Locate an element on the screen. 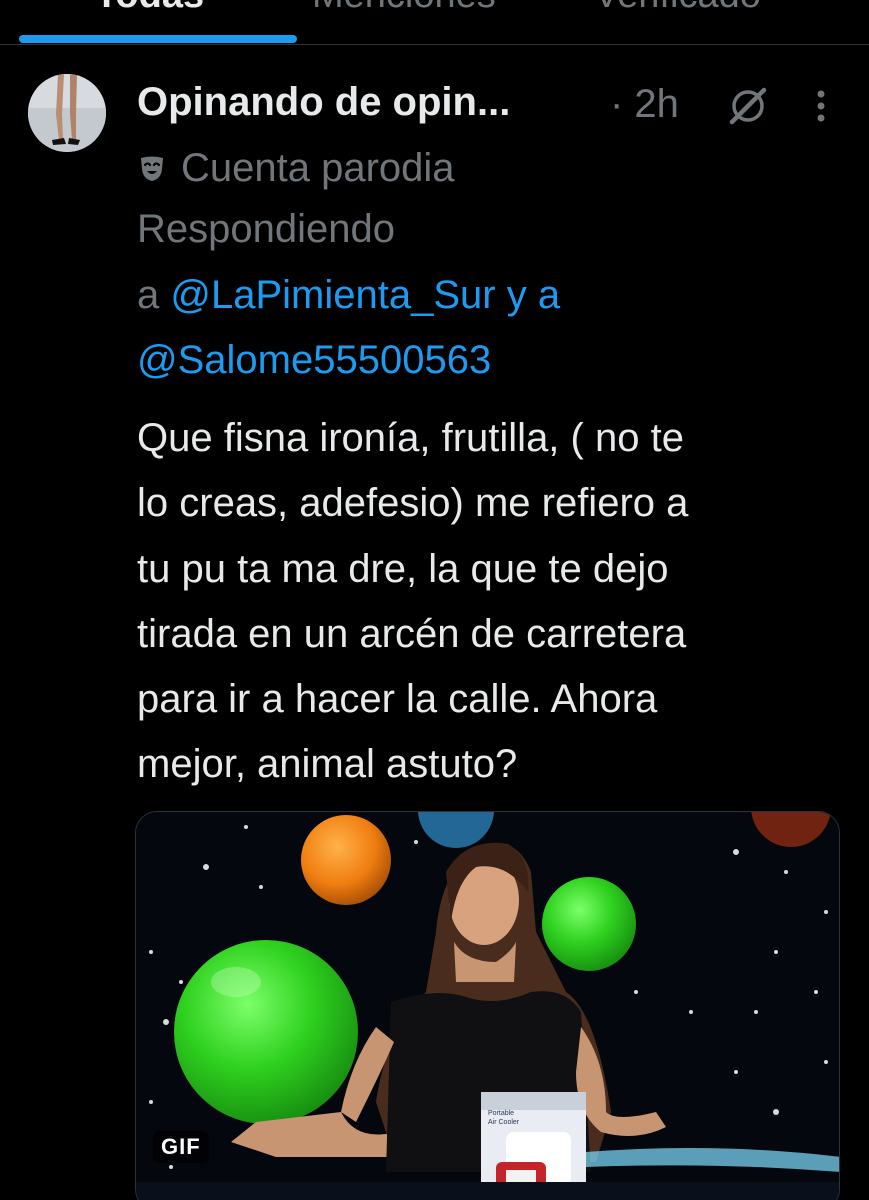 This screenshot has height=1200, width=869. notification-tabs: Todas Menciones Verificado is located at coordinates (434, 23).